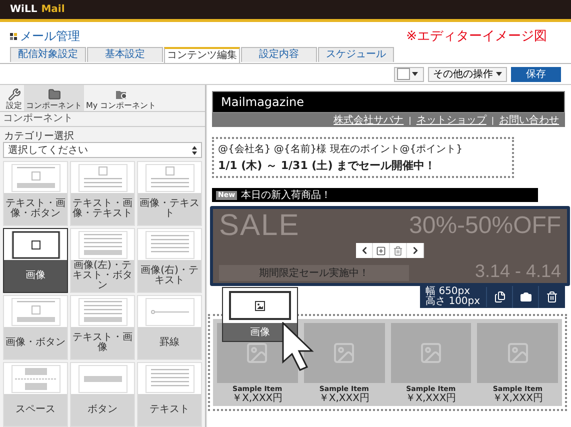 This screenshot has width=571, height=427. I want to click on component-tile: ボタン, so click(102, 394).